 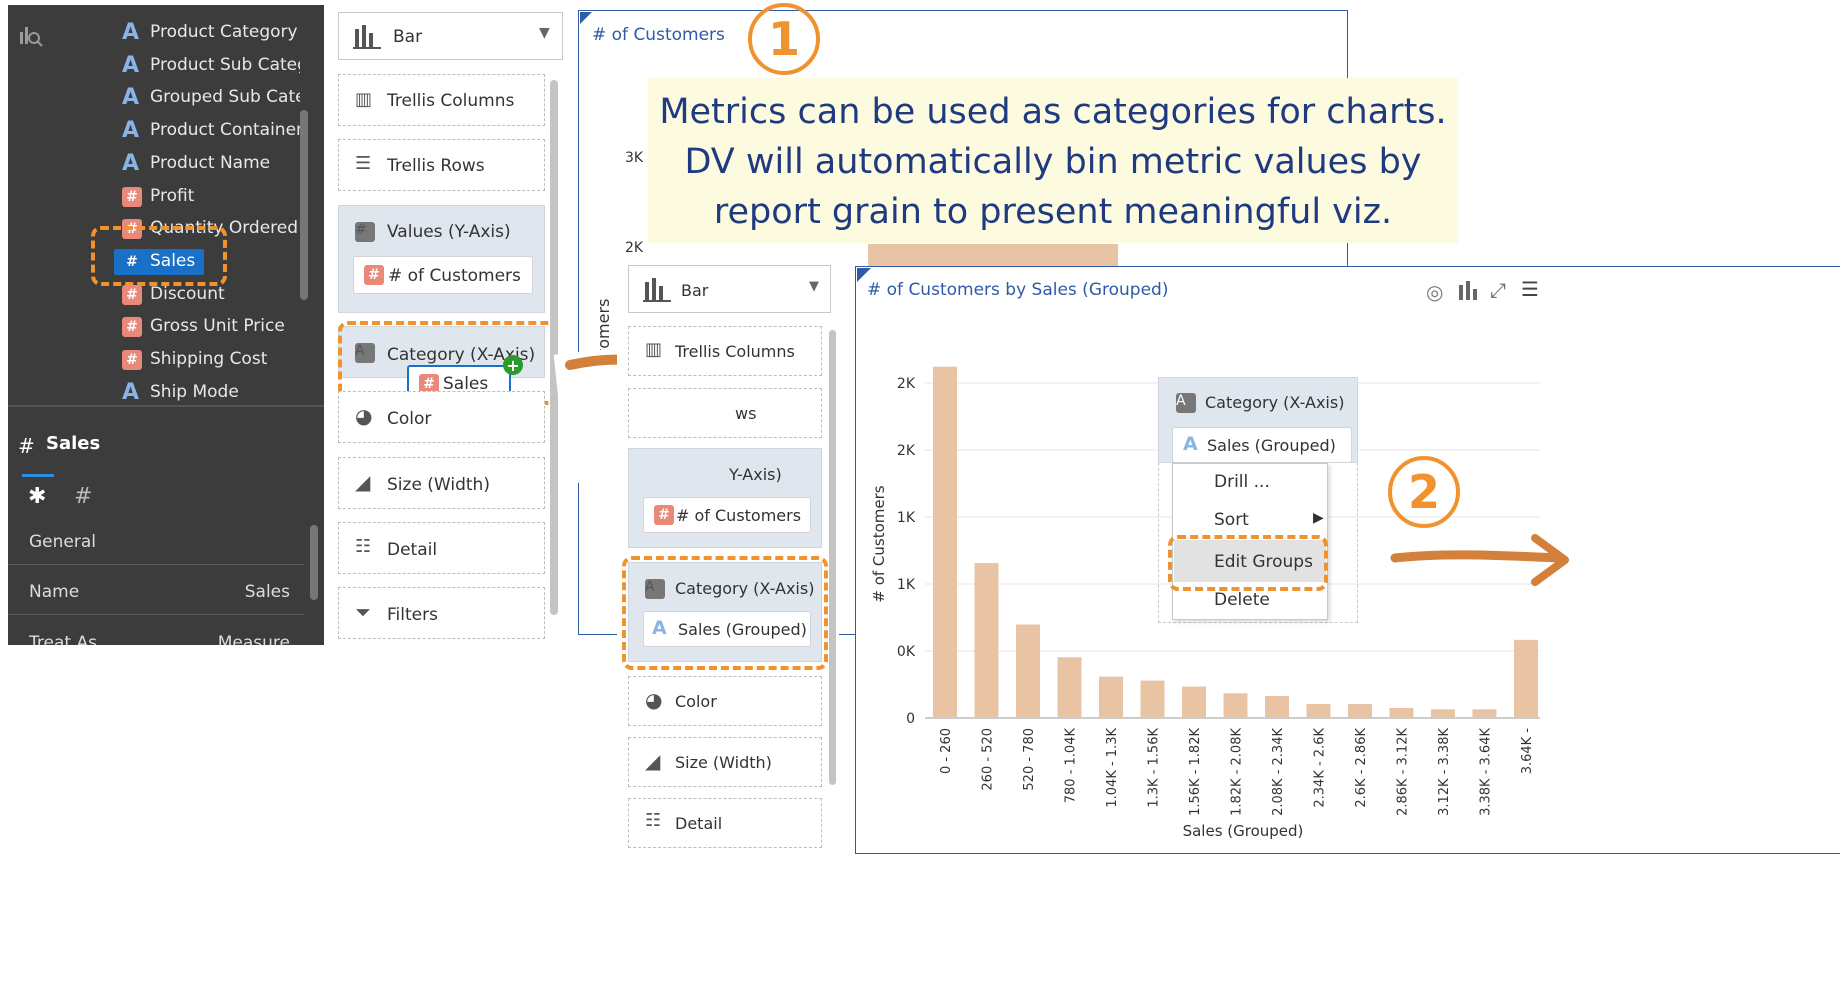 What do you see at coordinates (910, 719) in the screenshot?
I see `y-tick-label: 0` at bounding box center [910, 719].